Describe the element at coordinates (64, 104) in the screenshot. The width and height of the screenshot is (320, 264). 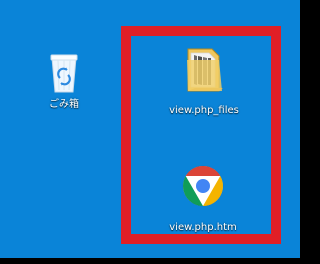
I see `desktop-icon-label: ごみ箱` at that location.